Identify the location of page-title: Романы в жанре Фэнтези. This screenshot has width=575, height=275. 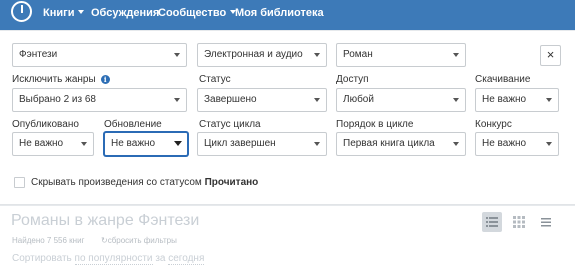
(105, 220).